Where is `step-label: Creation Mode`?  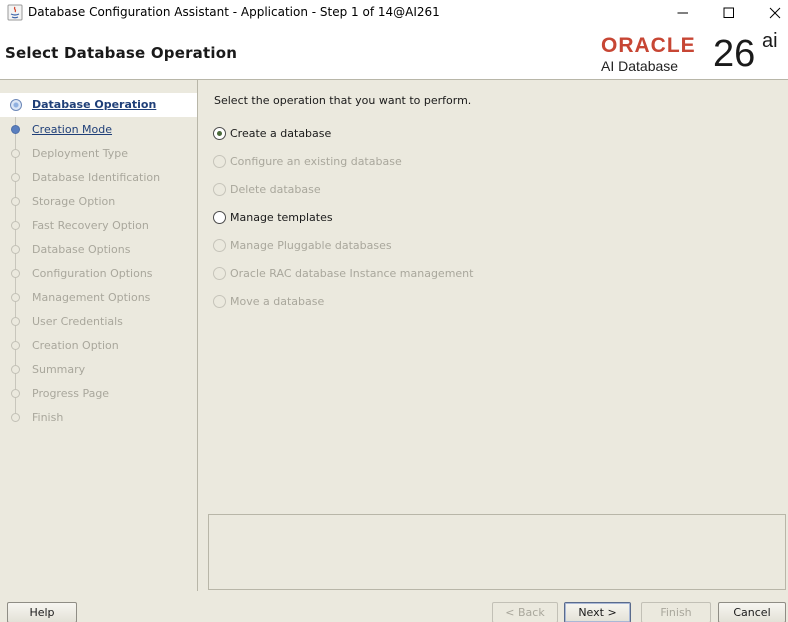 step-label: Creation Mode is located at coordinates (72, 129).